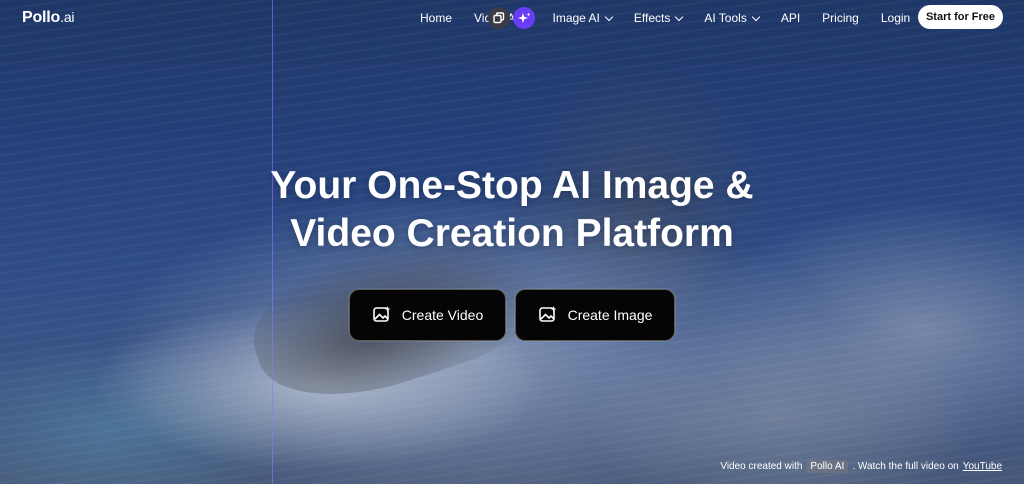 The image size is (1024, 484). I want to click on credit-tag: Pollo AI, so click(827, 466).